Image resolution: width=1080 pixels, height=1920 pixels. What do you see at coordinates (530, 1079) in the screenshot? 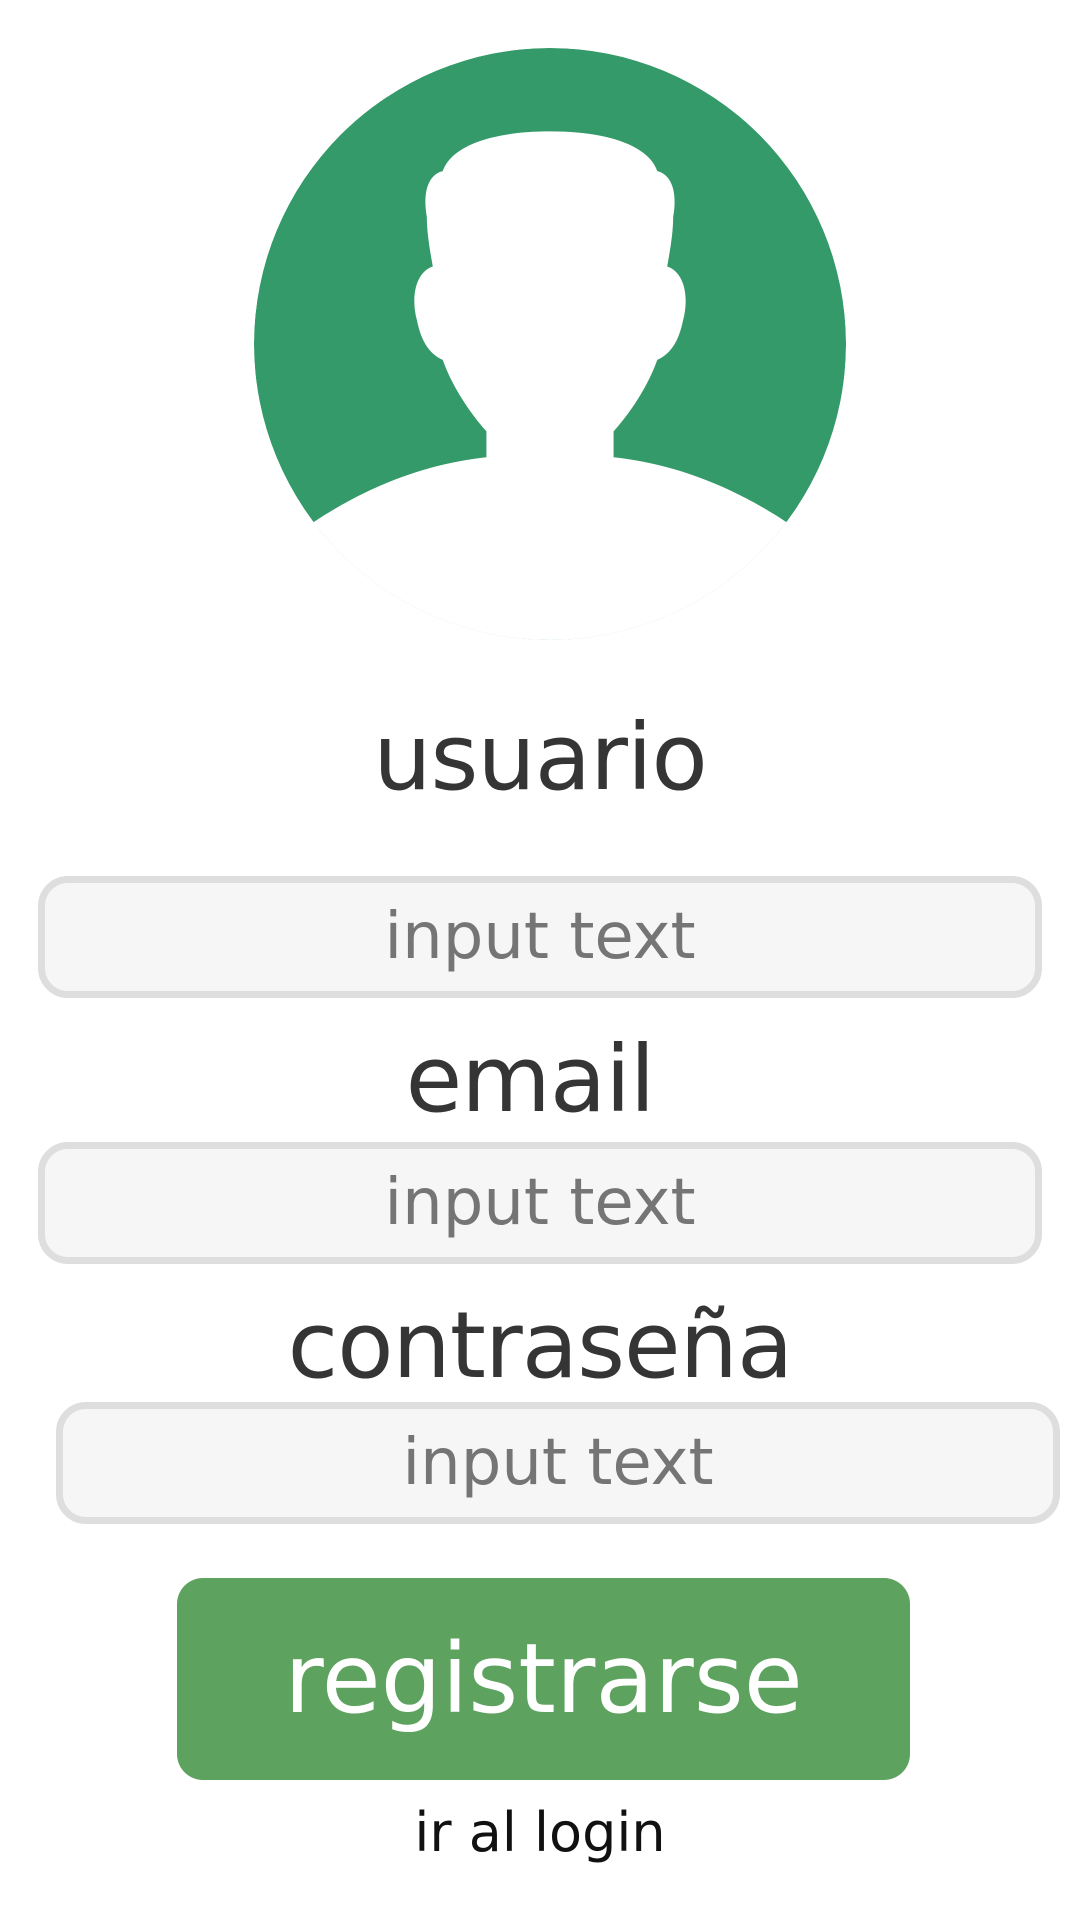
I see `email-label: email` at bounding box center [530, 1079].